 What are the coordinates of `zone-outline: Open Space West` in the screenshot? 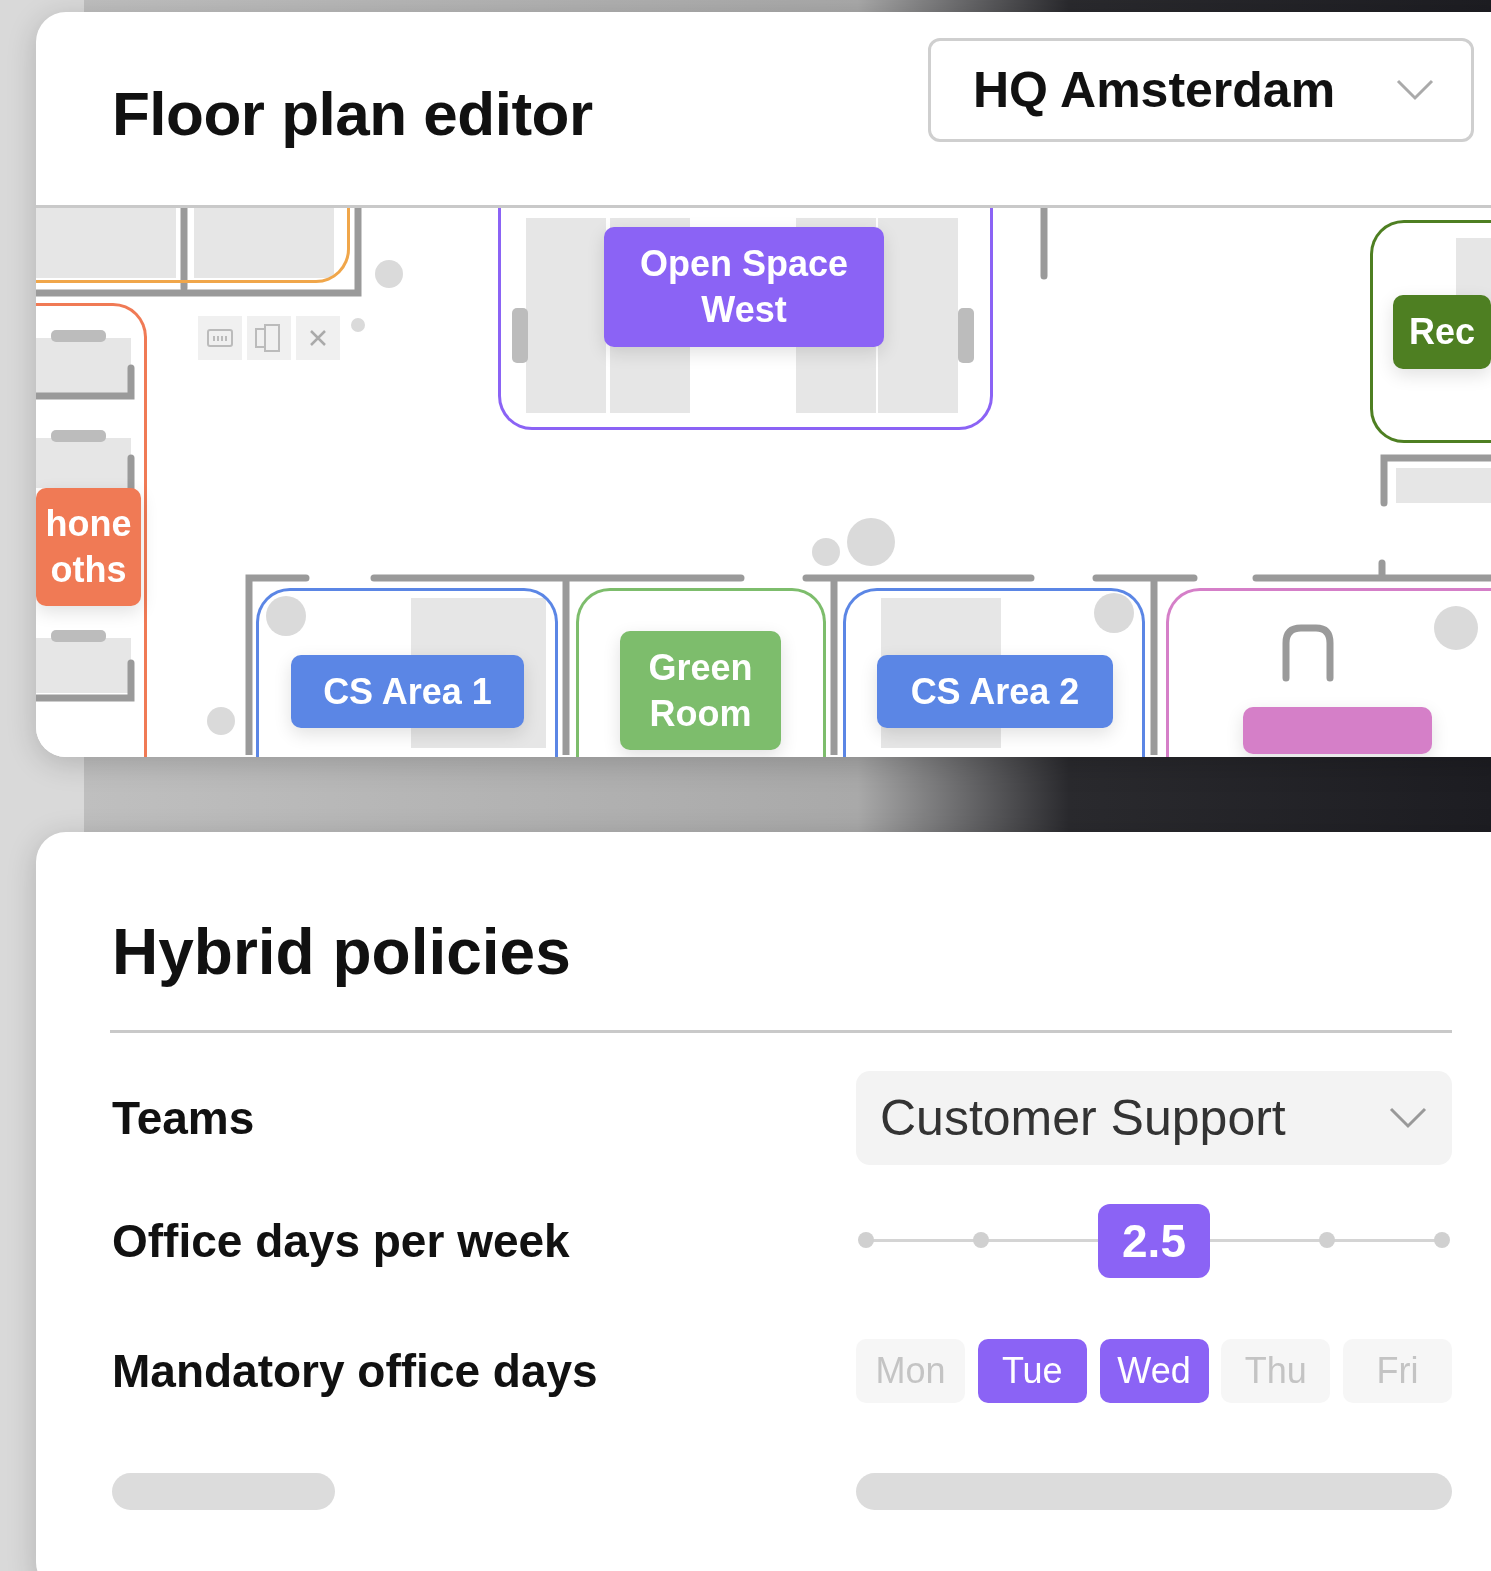 It's located at (745, 319).